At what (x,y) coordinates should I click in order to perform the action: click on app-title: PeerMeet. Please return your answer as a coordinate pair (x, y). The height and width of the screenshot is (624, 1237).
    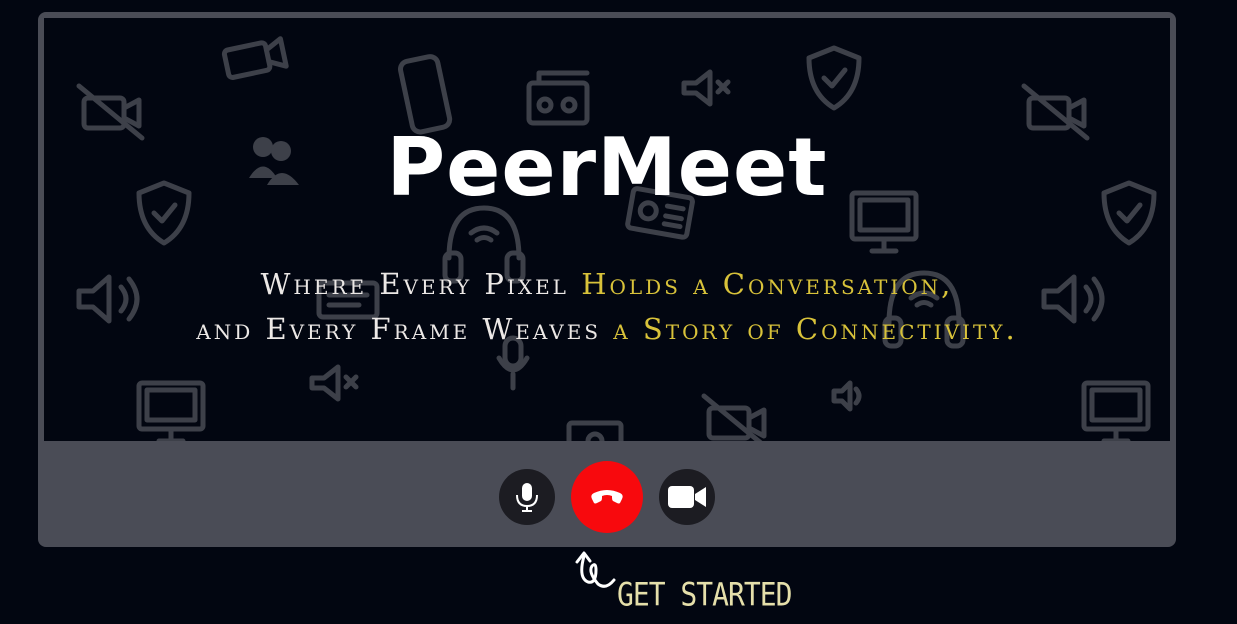
    Looking at the image, I should click on (607, 167).